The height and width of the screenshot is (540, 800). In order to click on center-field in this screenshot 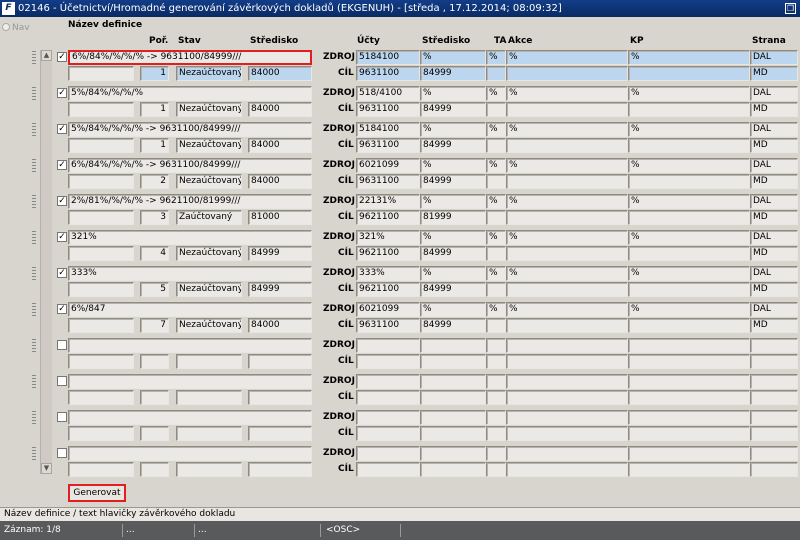, I will do `click(280, 361)`.